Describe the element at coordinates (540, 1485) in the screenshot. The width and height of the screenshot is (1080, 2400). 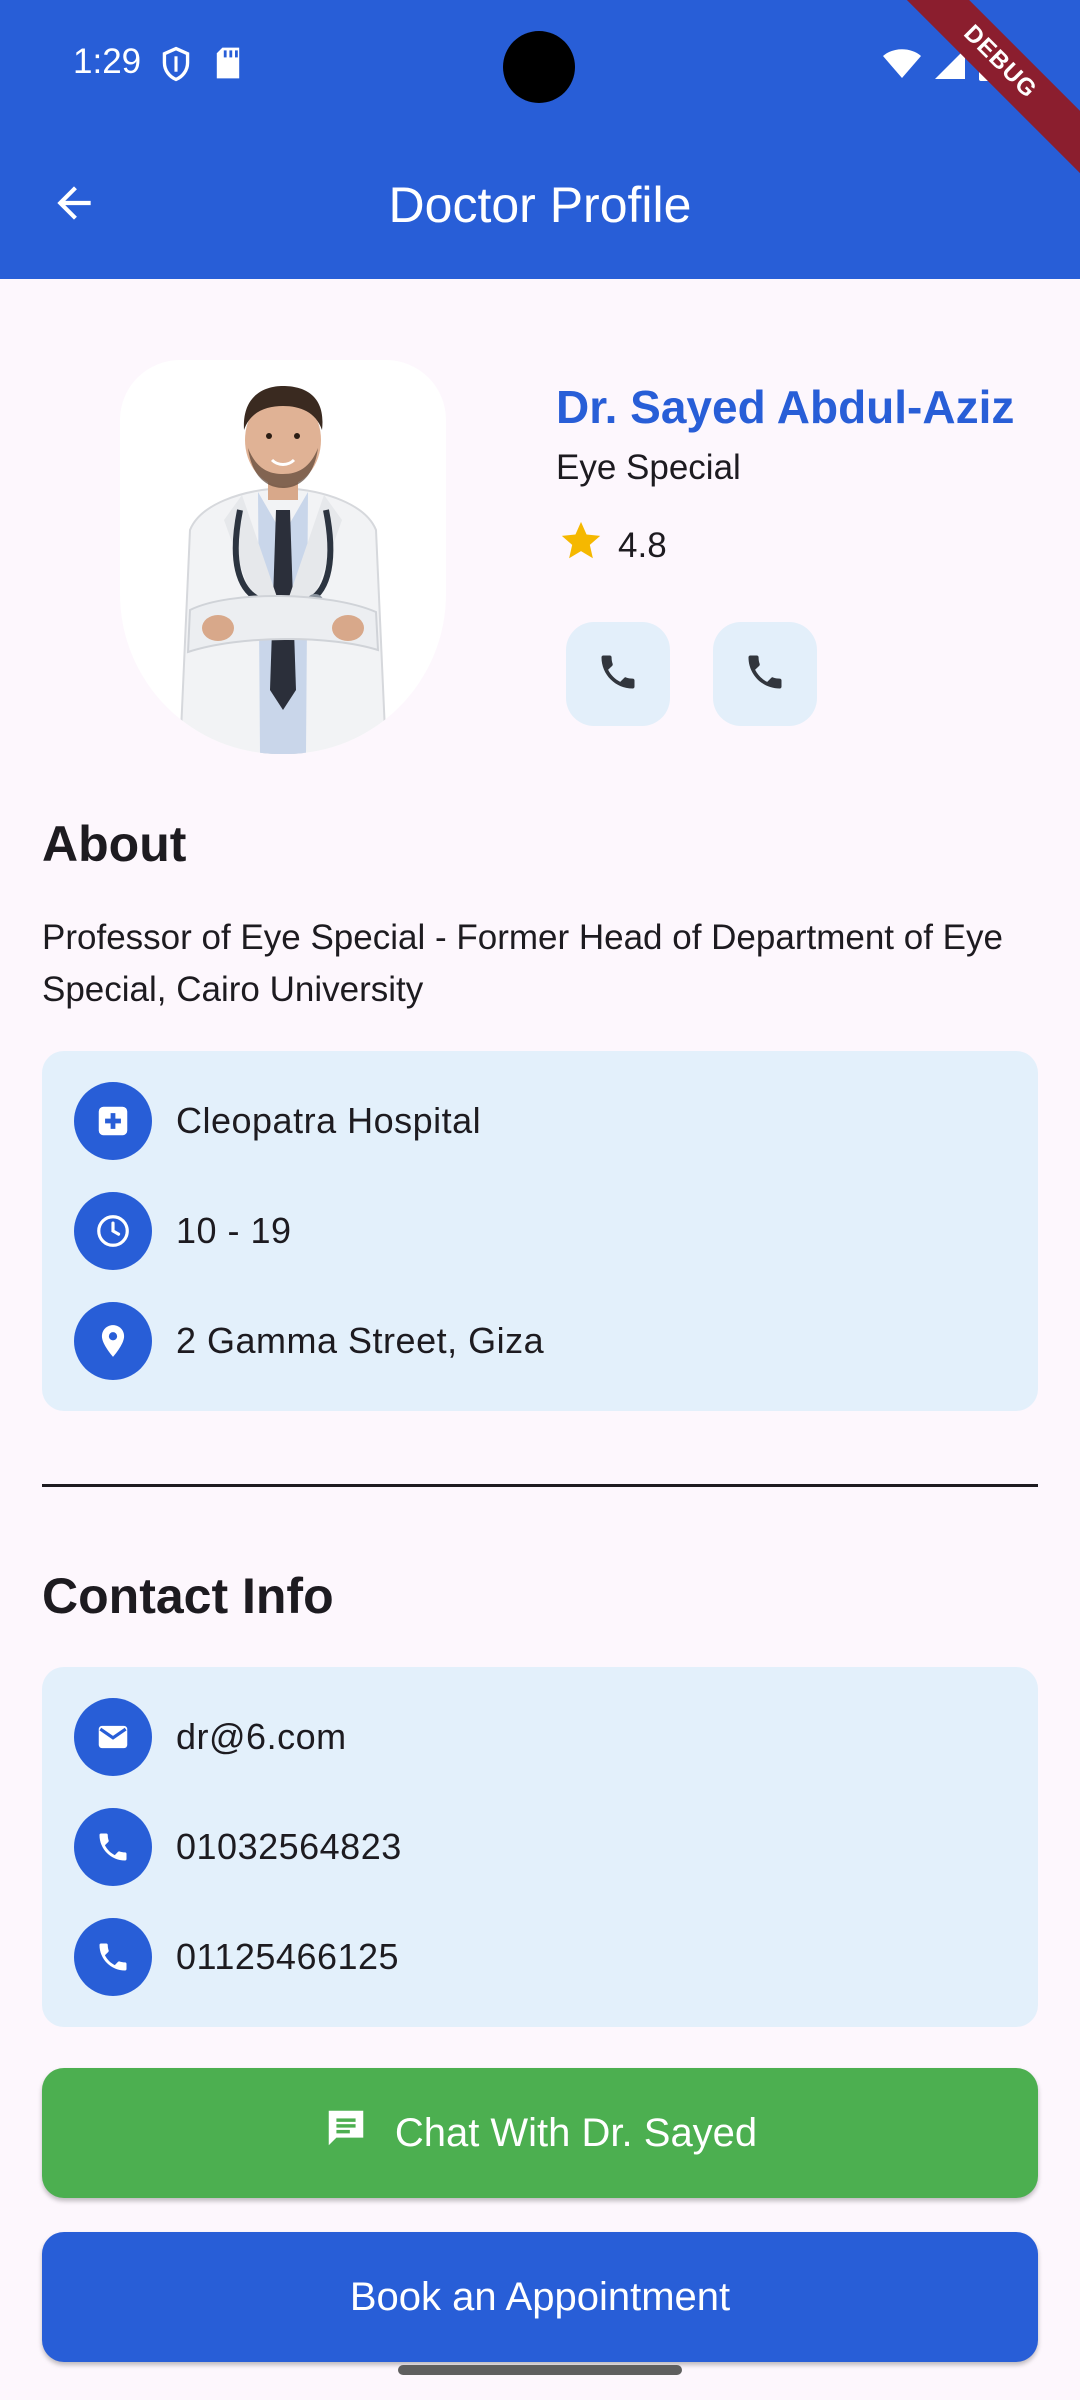
I see `section-divider` at that location.